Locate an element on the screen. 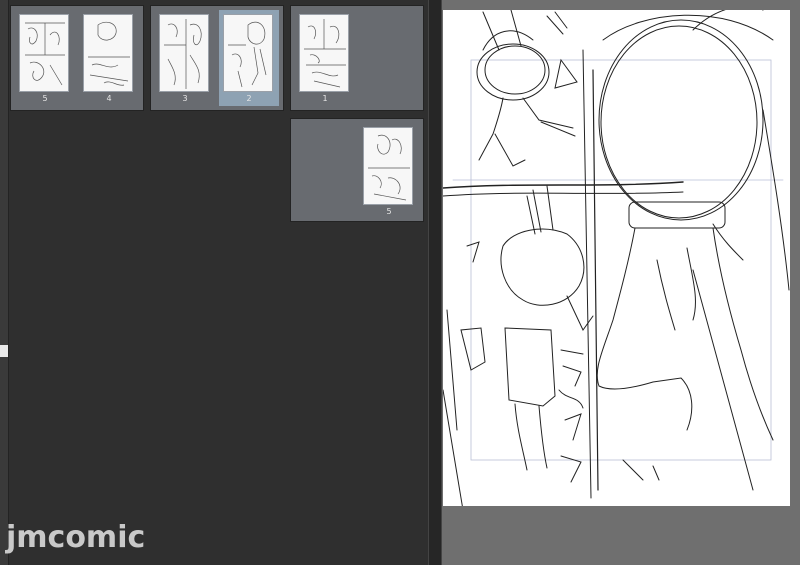  spread-2: 3 2 is located at coordinates (217, 58).